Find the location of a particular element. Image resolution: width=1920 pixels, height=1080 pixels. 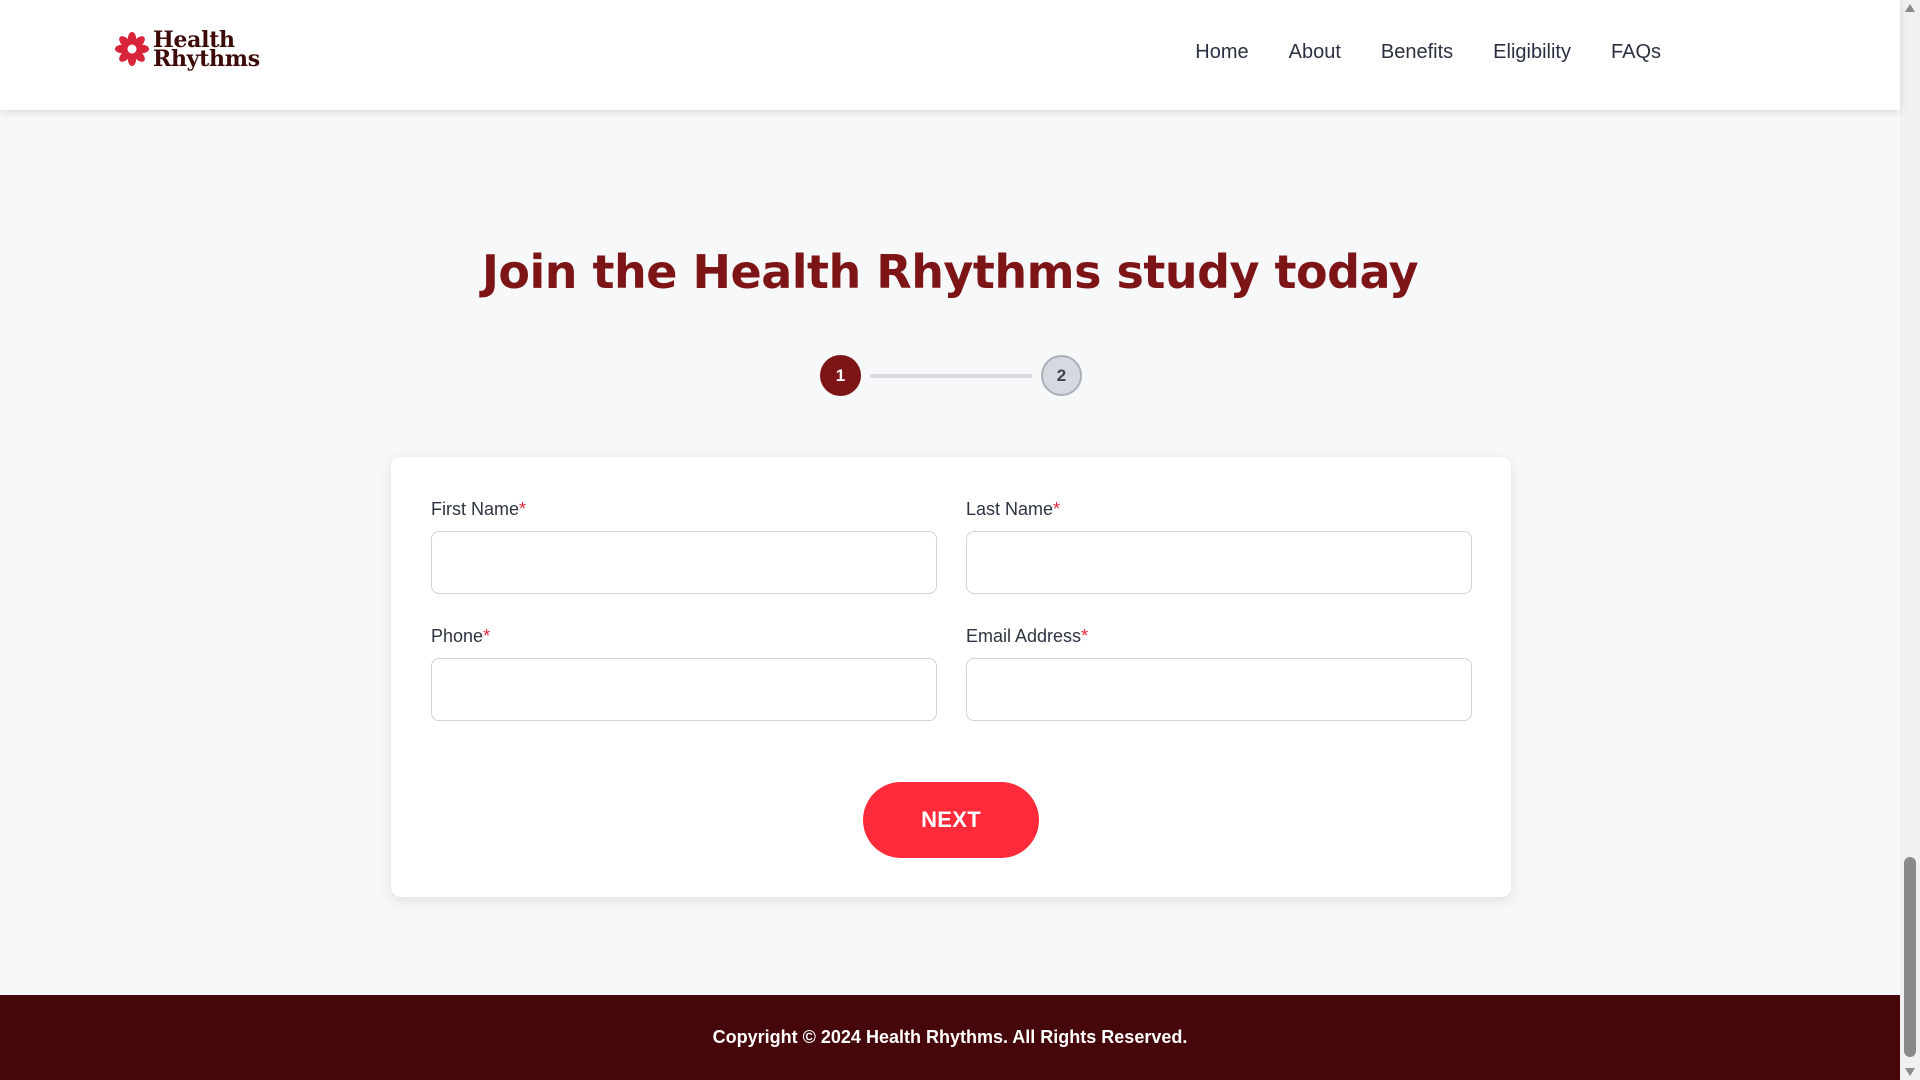

scroll-up-arrow-icon is located at coordinates (1910, 8).